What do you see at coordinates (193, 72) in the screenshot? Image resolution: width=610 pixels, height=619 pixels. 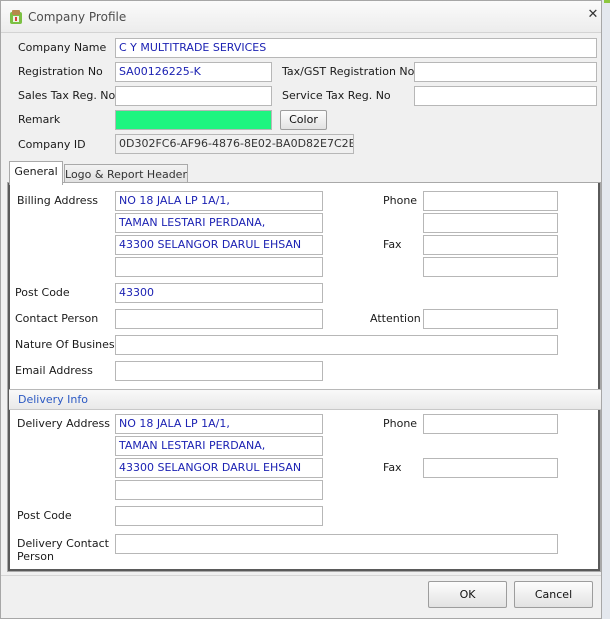 I see `registration-no-field: SA00126225-K` at bounding box center [193, 72].